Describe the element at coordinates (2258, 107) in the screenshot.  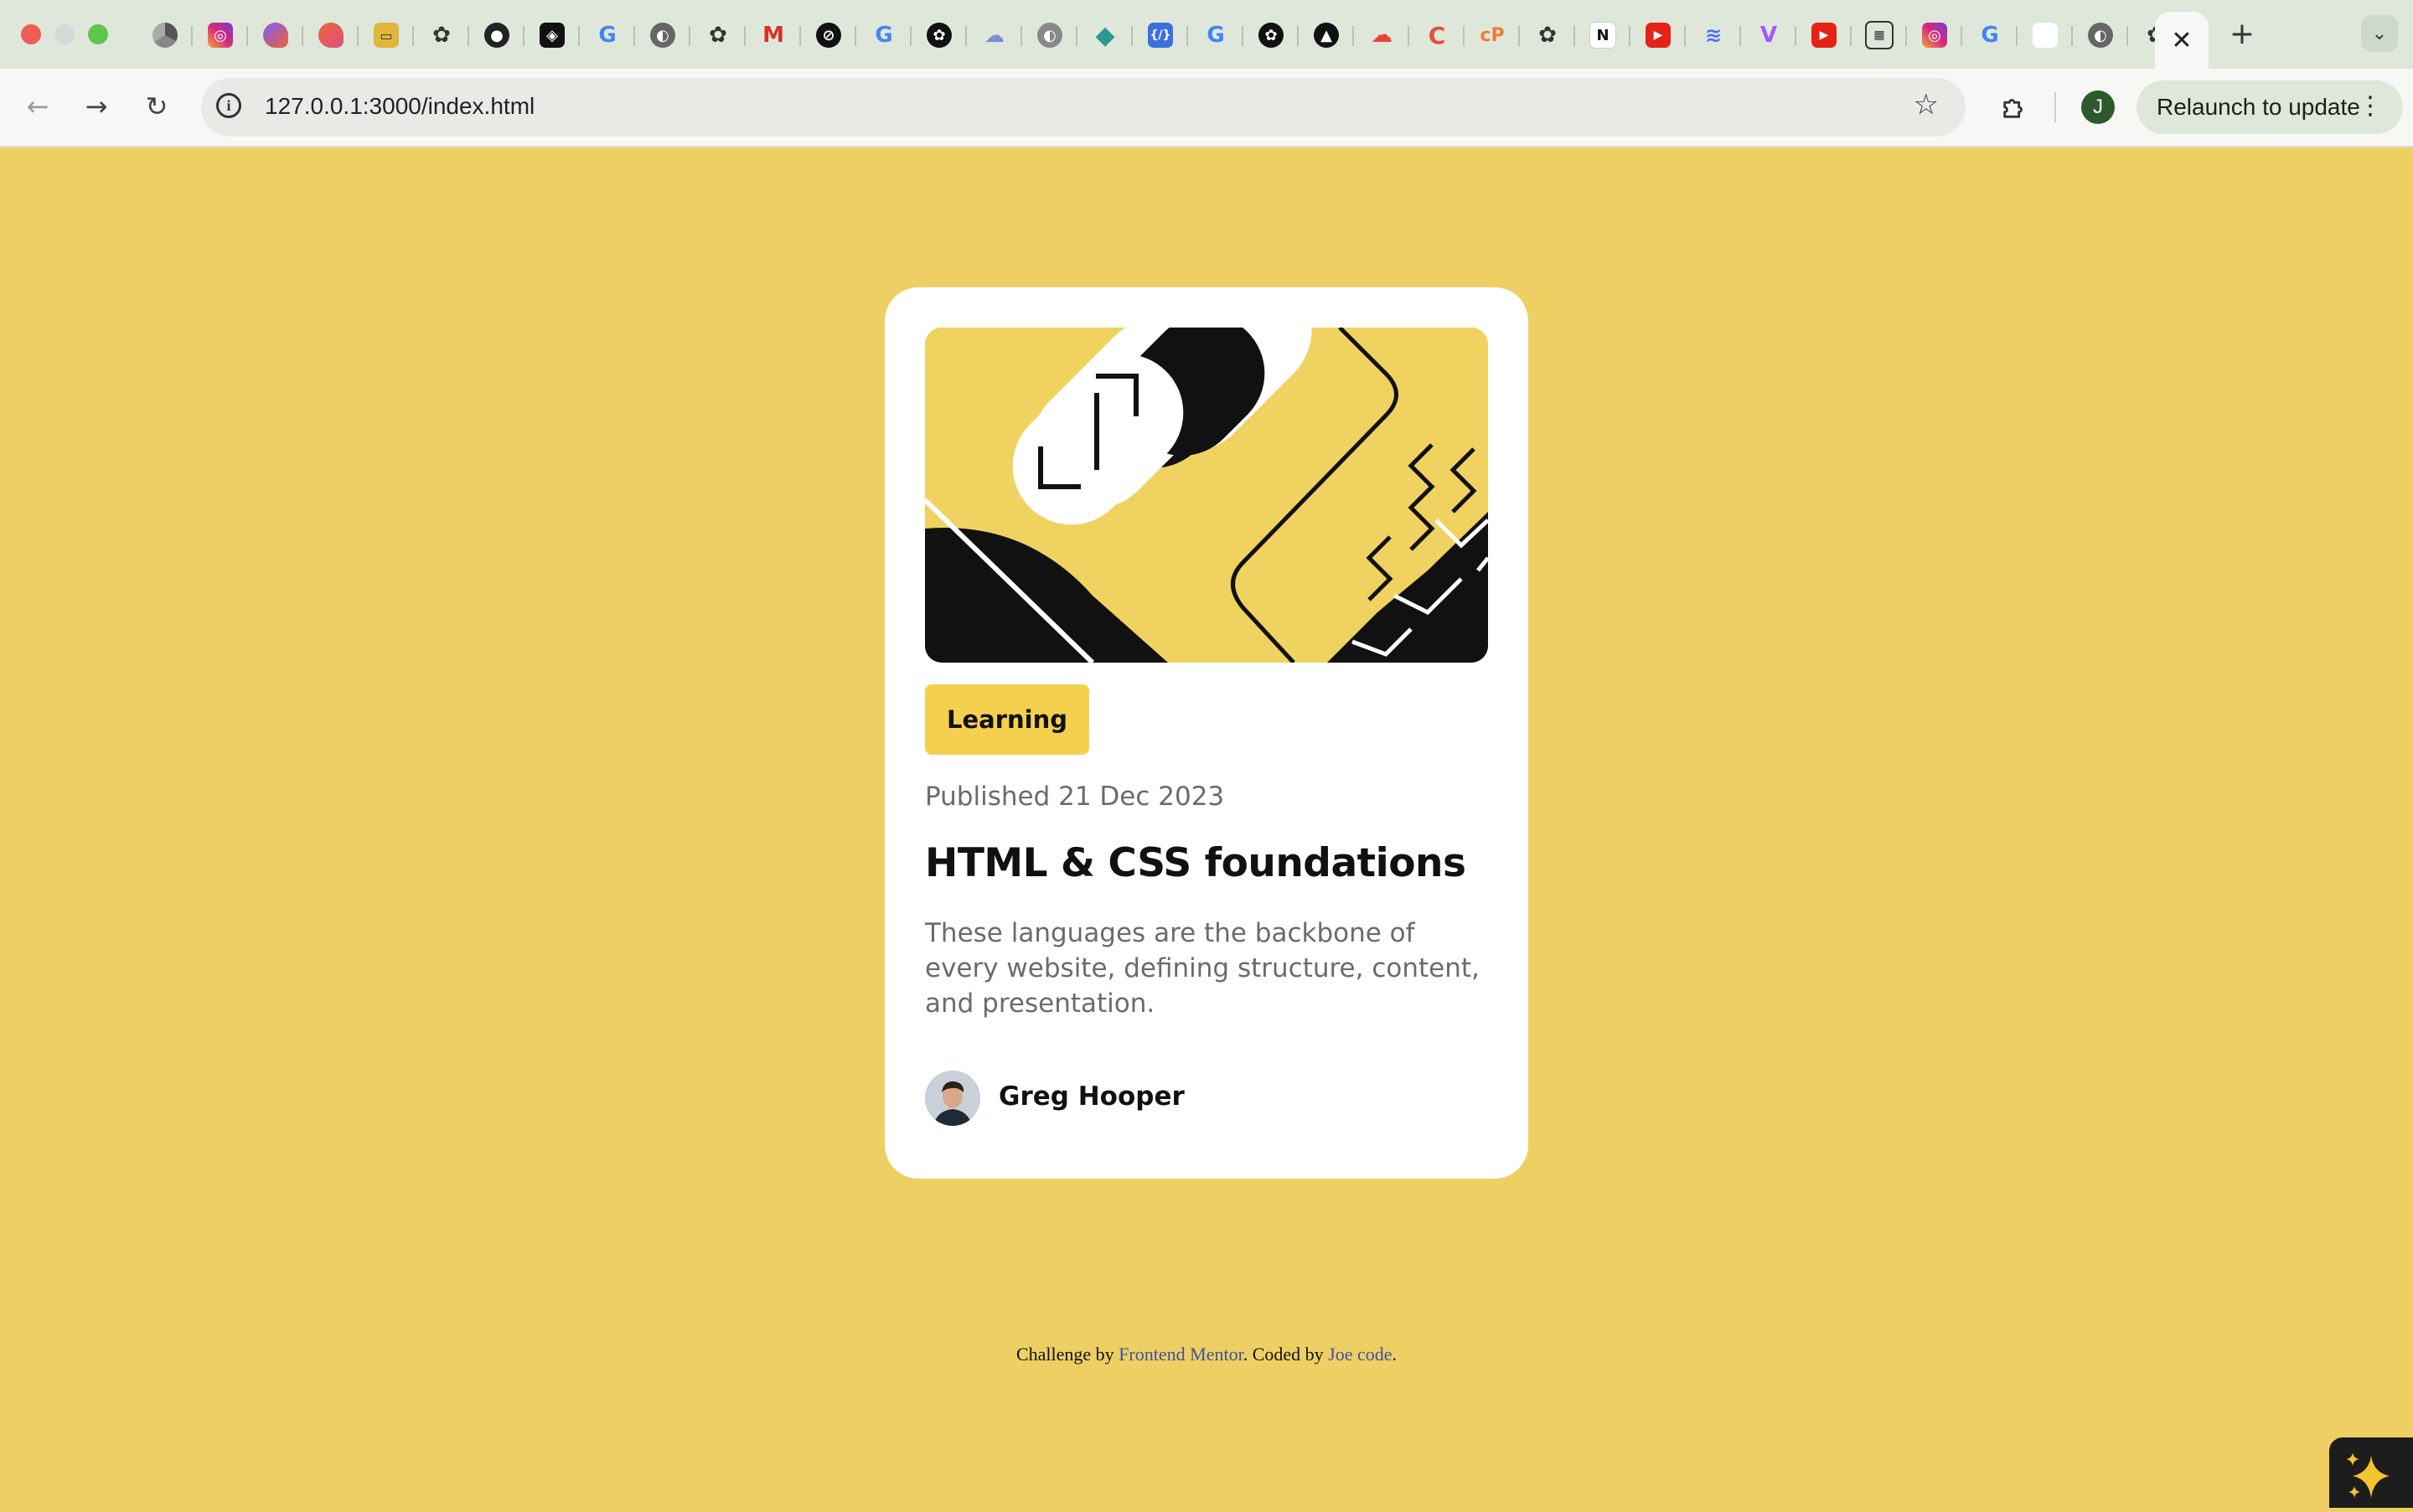
I see `relaunch-label: Relaunch to update` at that location.